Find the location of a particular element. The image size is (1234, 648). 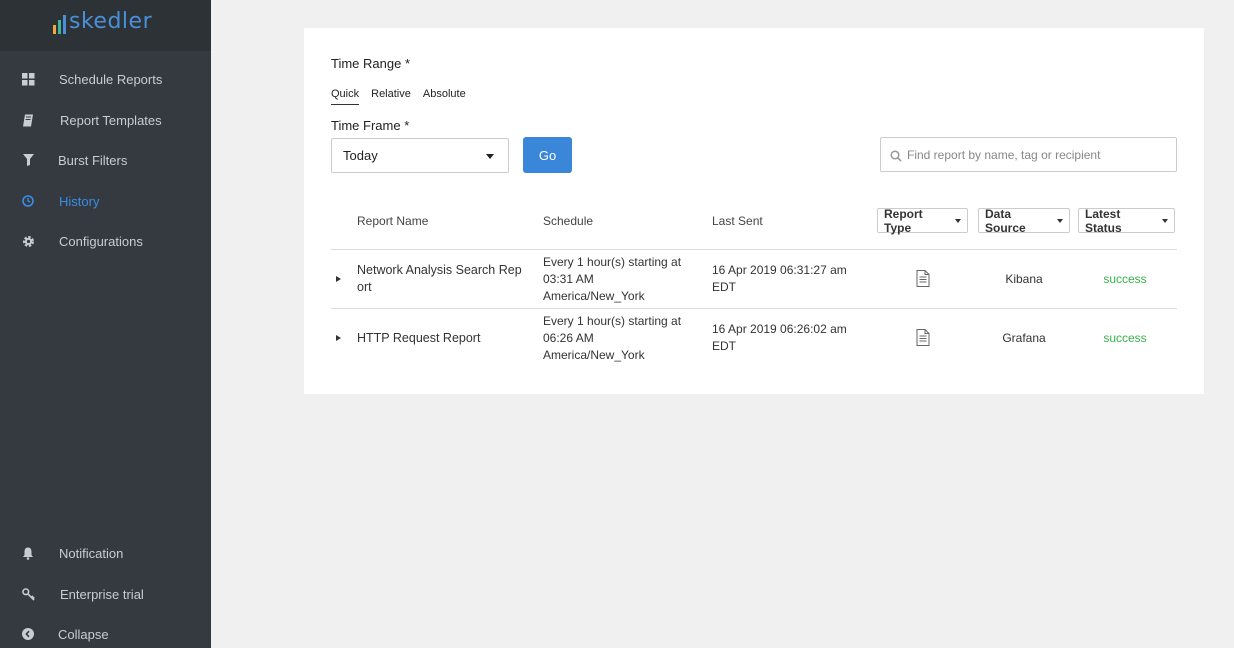

time-frame-select: Today is located at coordinates (420, 155).